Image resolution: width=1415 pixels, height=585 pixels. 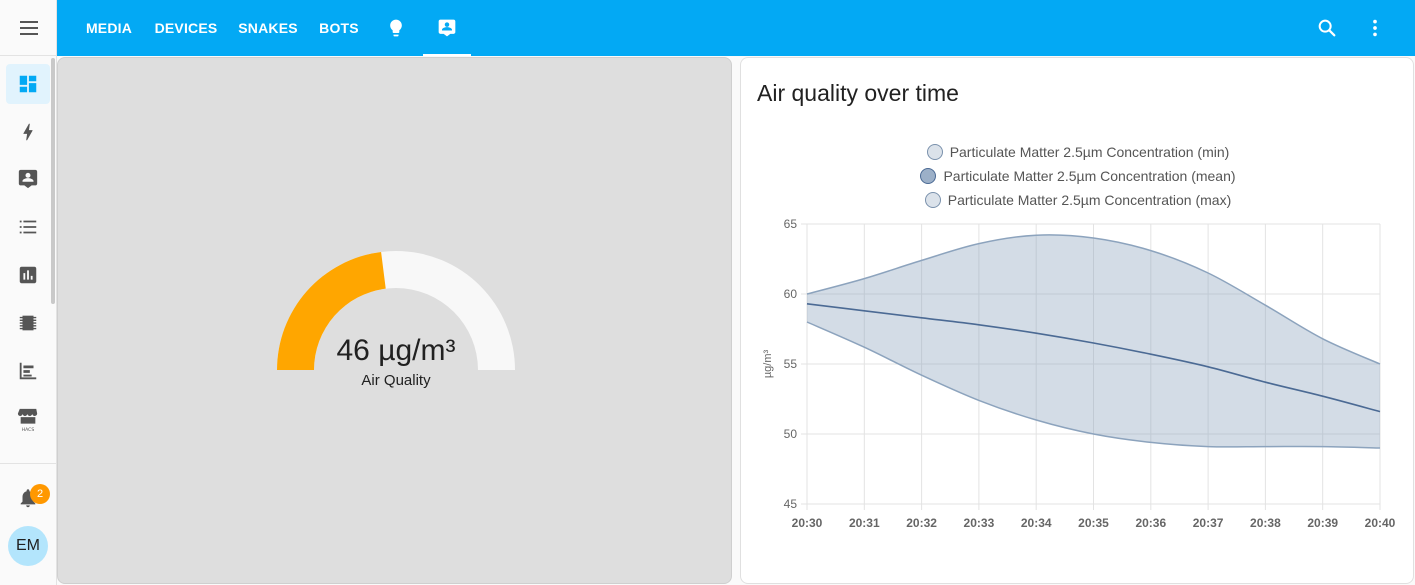 I want to click on sidebar-item-energy, so click(x=28, y=132).